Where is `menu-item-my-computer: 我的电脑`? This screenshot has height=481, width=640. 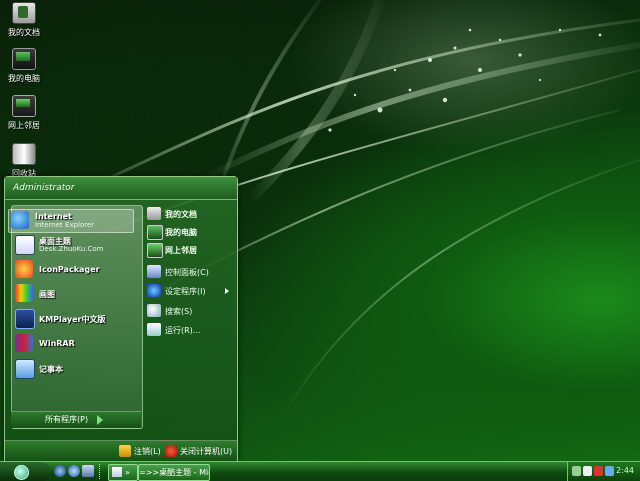 menu-item-my-computer: 我的电脑 is located at coordinates (191, 232).